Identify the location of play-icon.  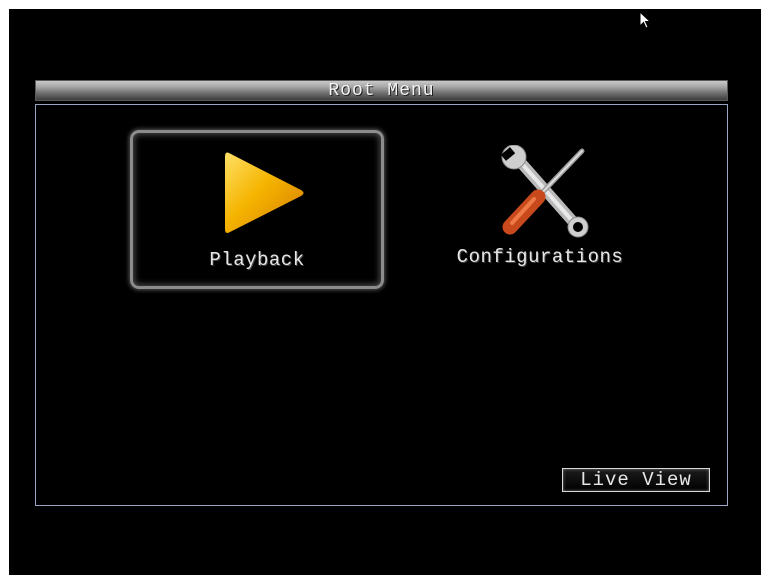
(264, 192).